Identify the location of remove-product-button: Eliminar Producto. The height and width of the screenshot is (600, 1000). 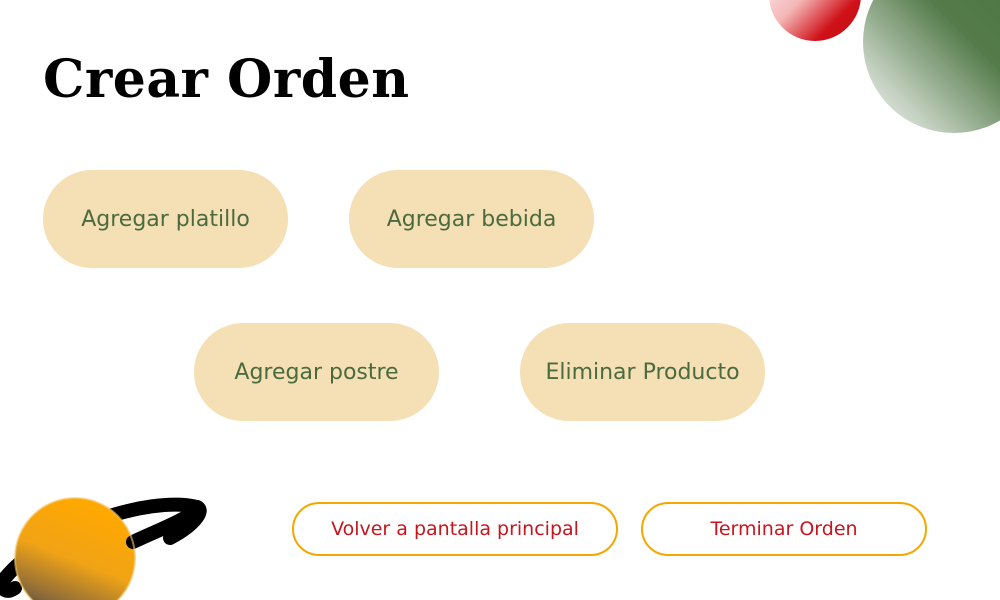
(642, 372).